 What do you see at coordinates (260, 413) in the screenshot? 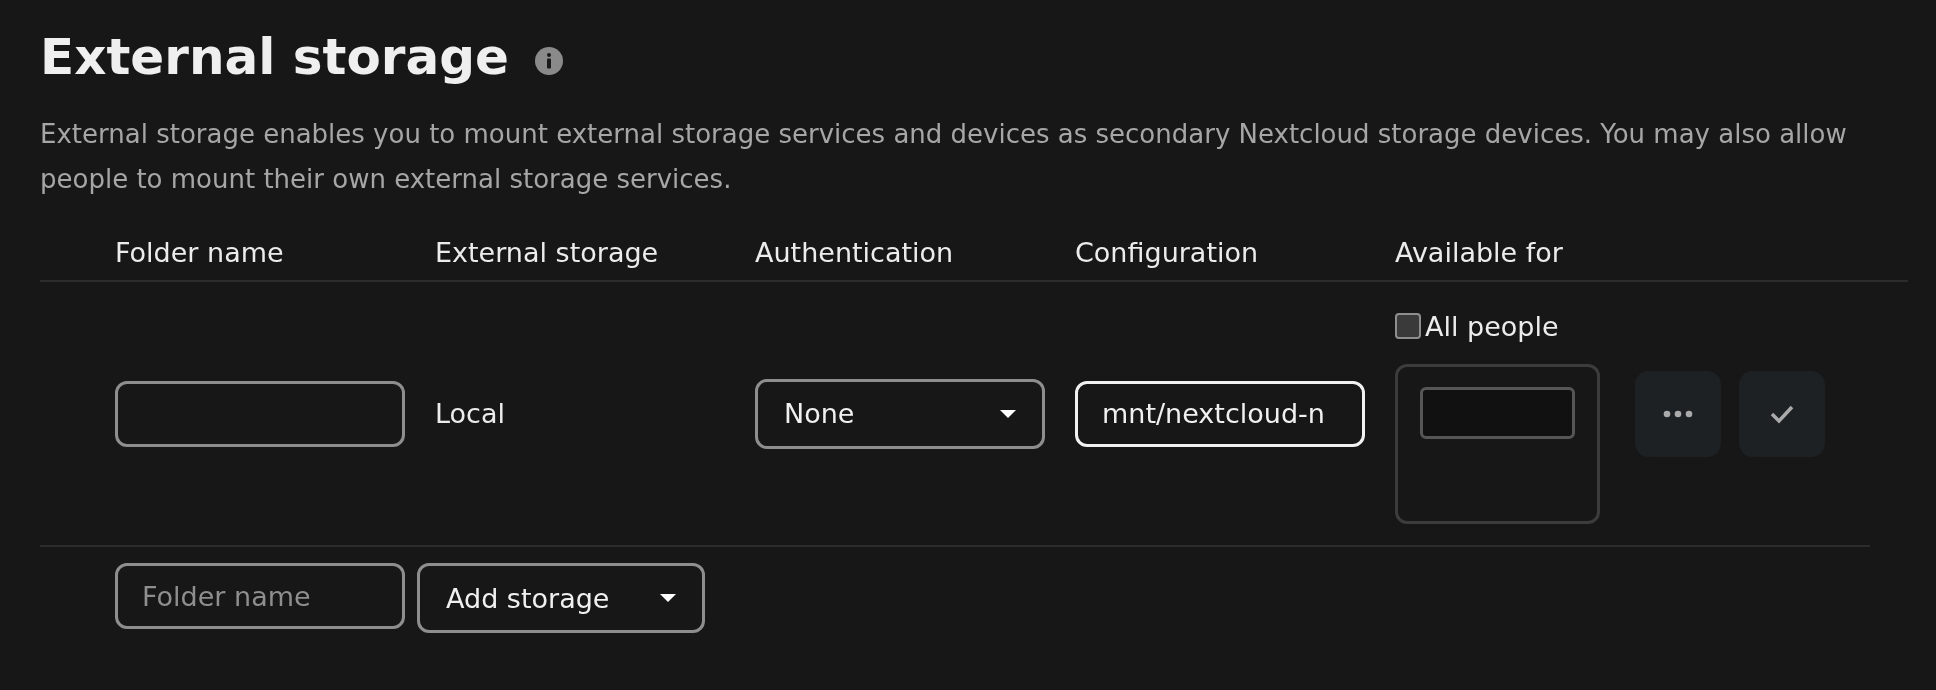
I see `folder-name-field` at bounding box center [260, 413].